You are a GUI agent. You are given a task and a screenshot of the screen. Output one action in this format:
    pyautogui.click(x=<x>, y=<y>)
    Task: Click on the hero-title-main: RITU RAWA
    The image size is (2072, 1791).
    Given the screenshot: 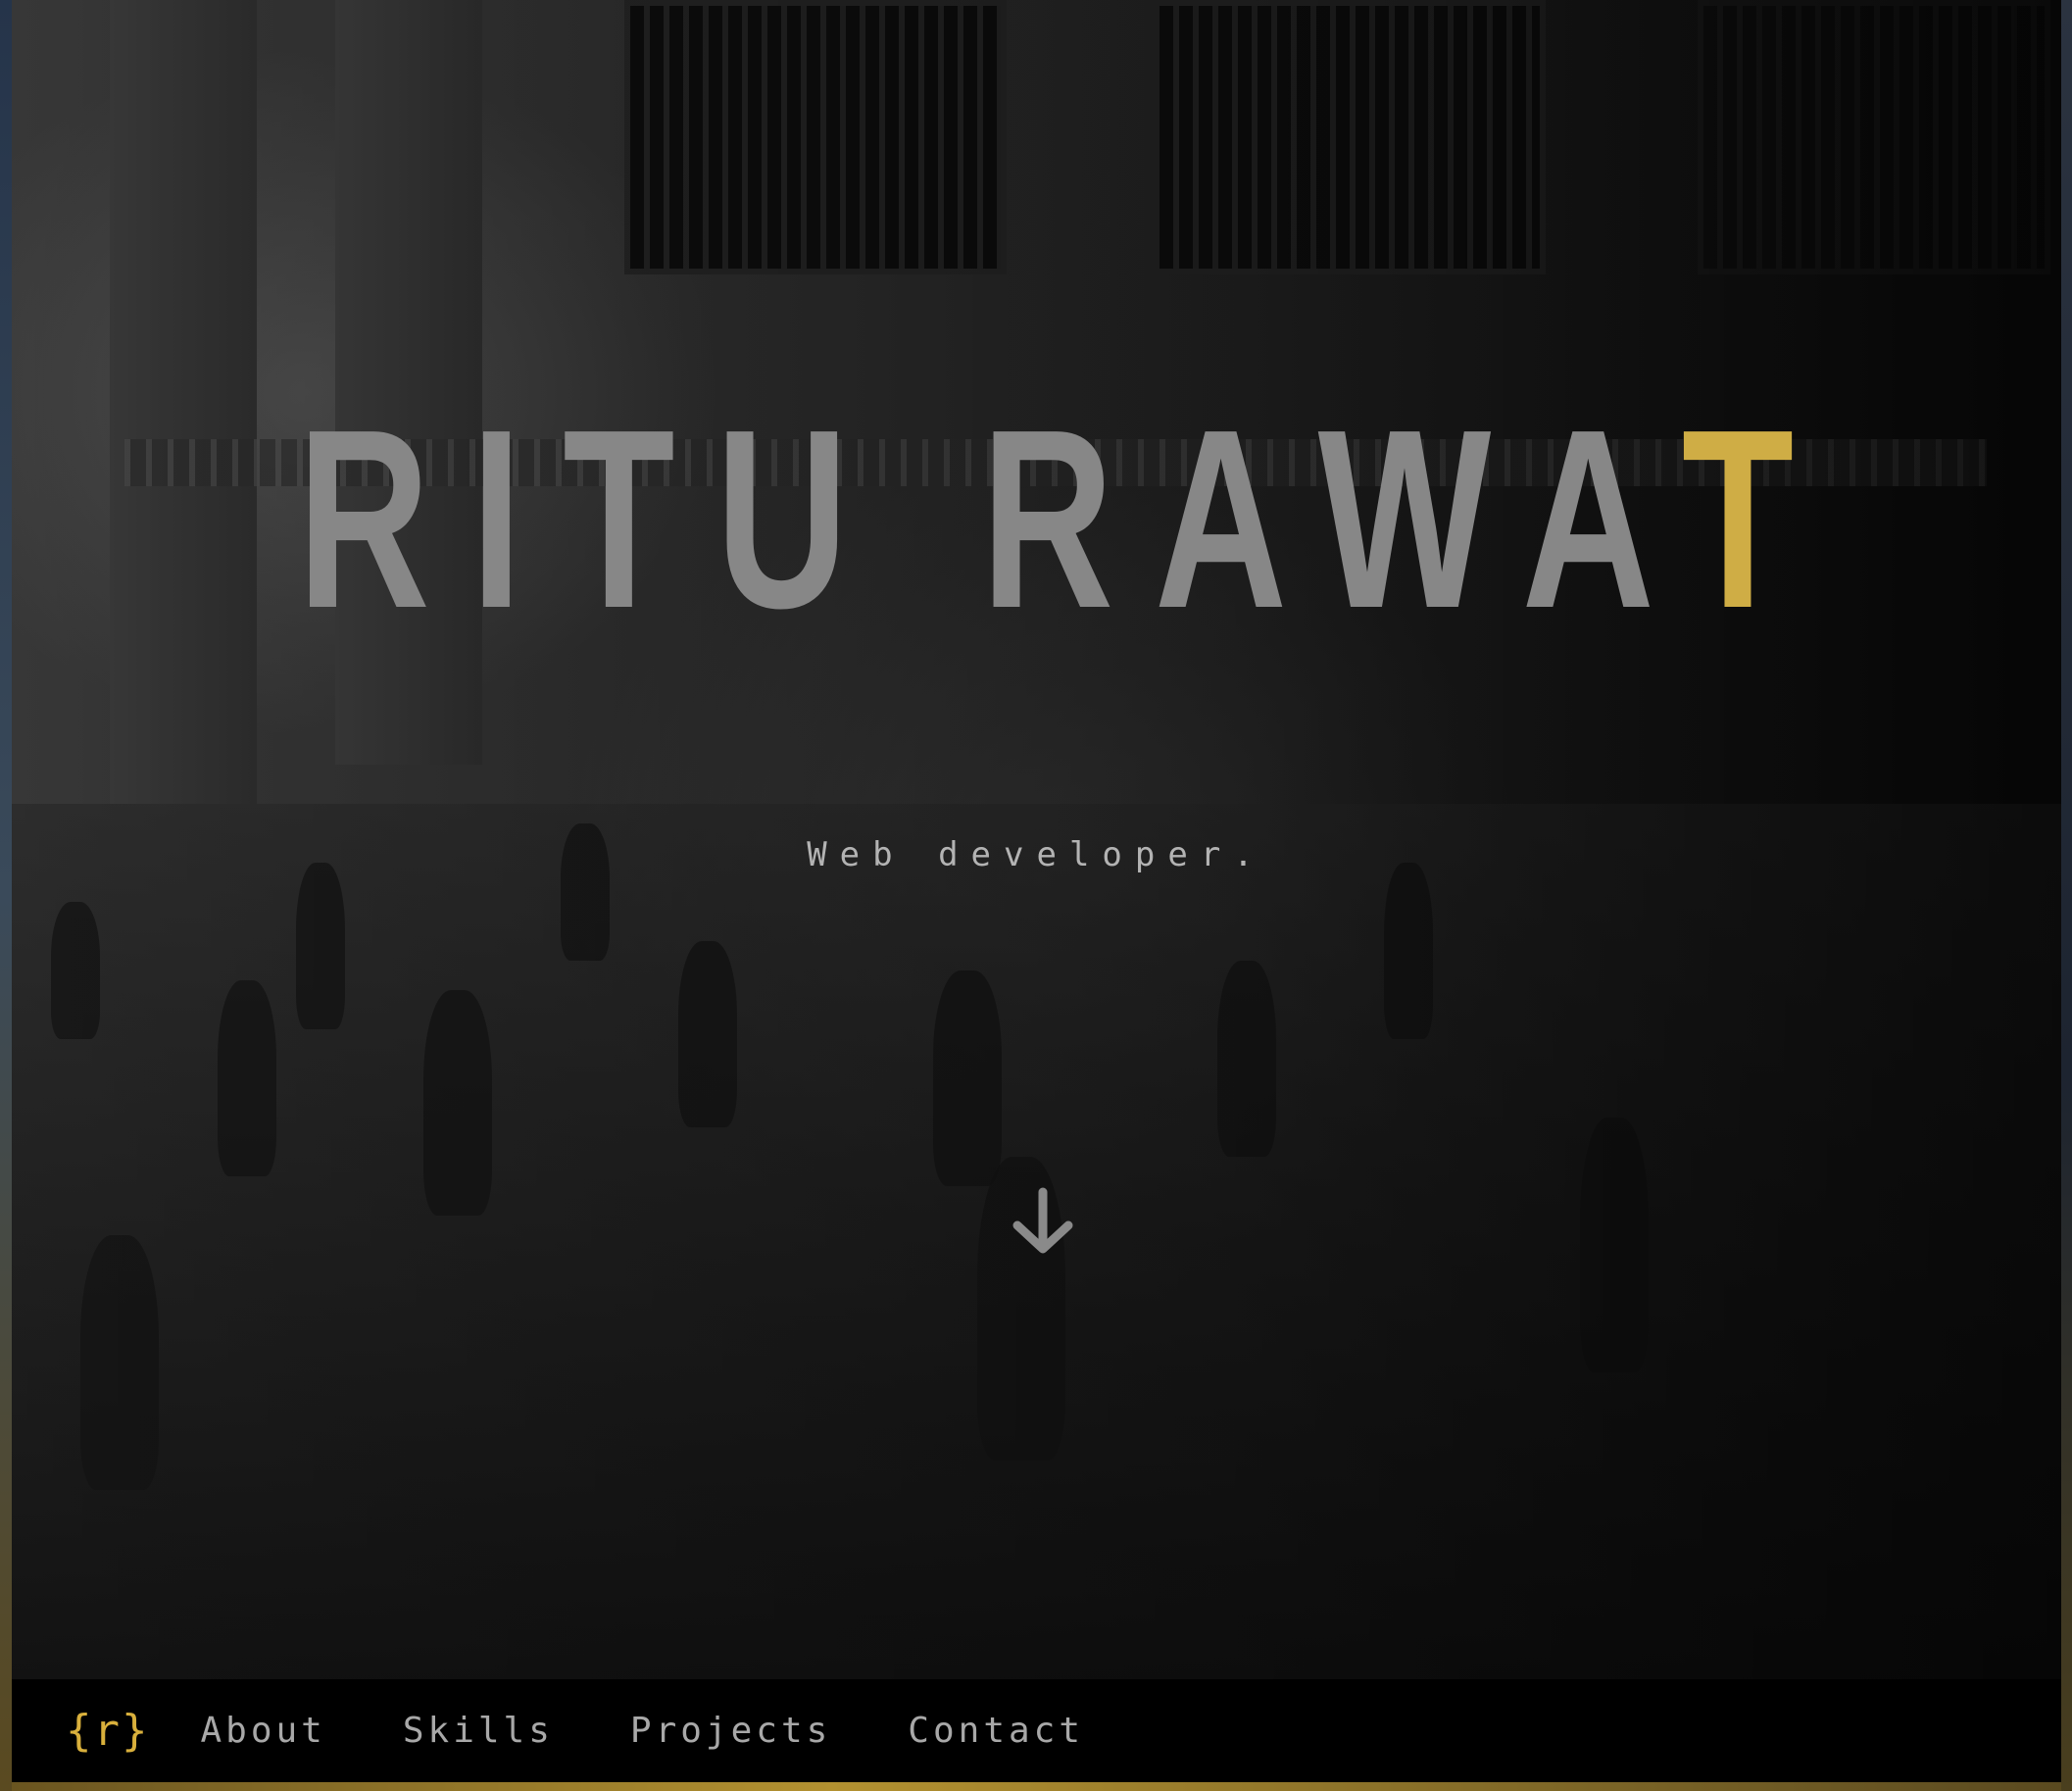 What is the action you would take?
    pyautogui.click(x=989, y=519)
    